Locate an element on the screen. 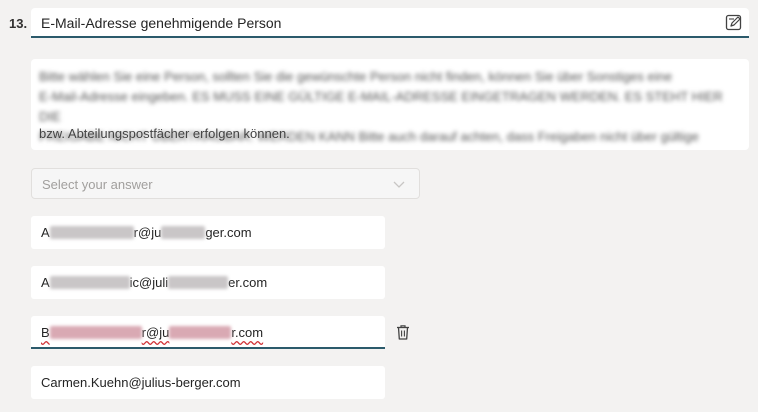 Image resolution: width=758 pixels, height=412 pixels. option-text-part: ger.com is located at coordinates (228, 232).